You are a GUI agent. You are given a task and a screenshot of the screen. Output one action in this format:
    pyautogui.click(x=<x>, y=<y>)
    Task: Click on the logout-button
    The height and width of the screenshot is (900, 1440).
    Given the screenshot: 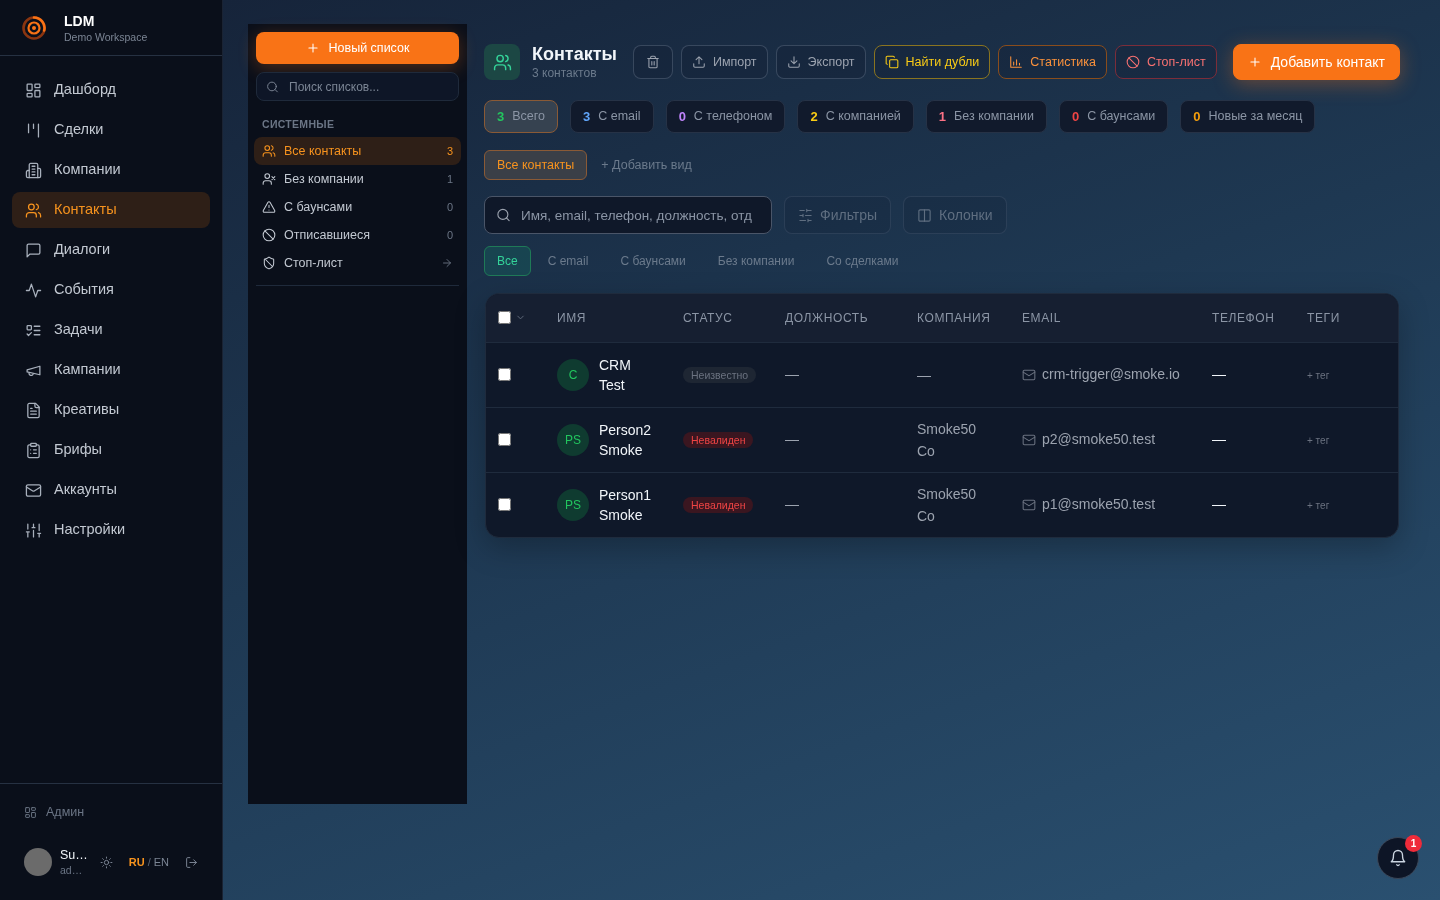 What is the action you would take?
    pyautogui.click(x=191, y=862)
    